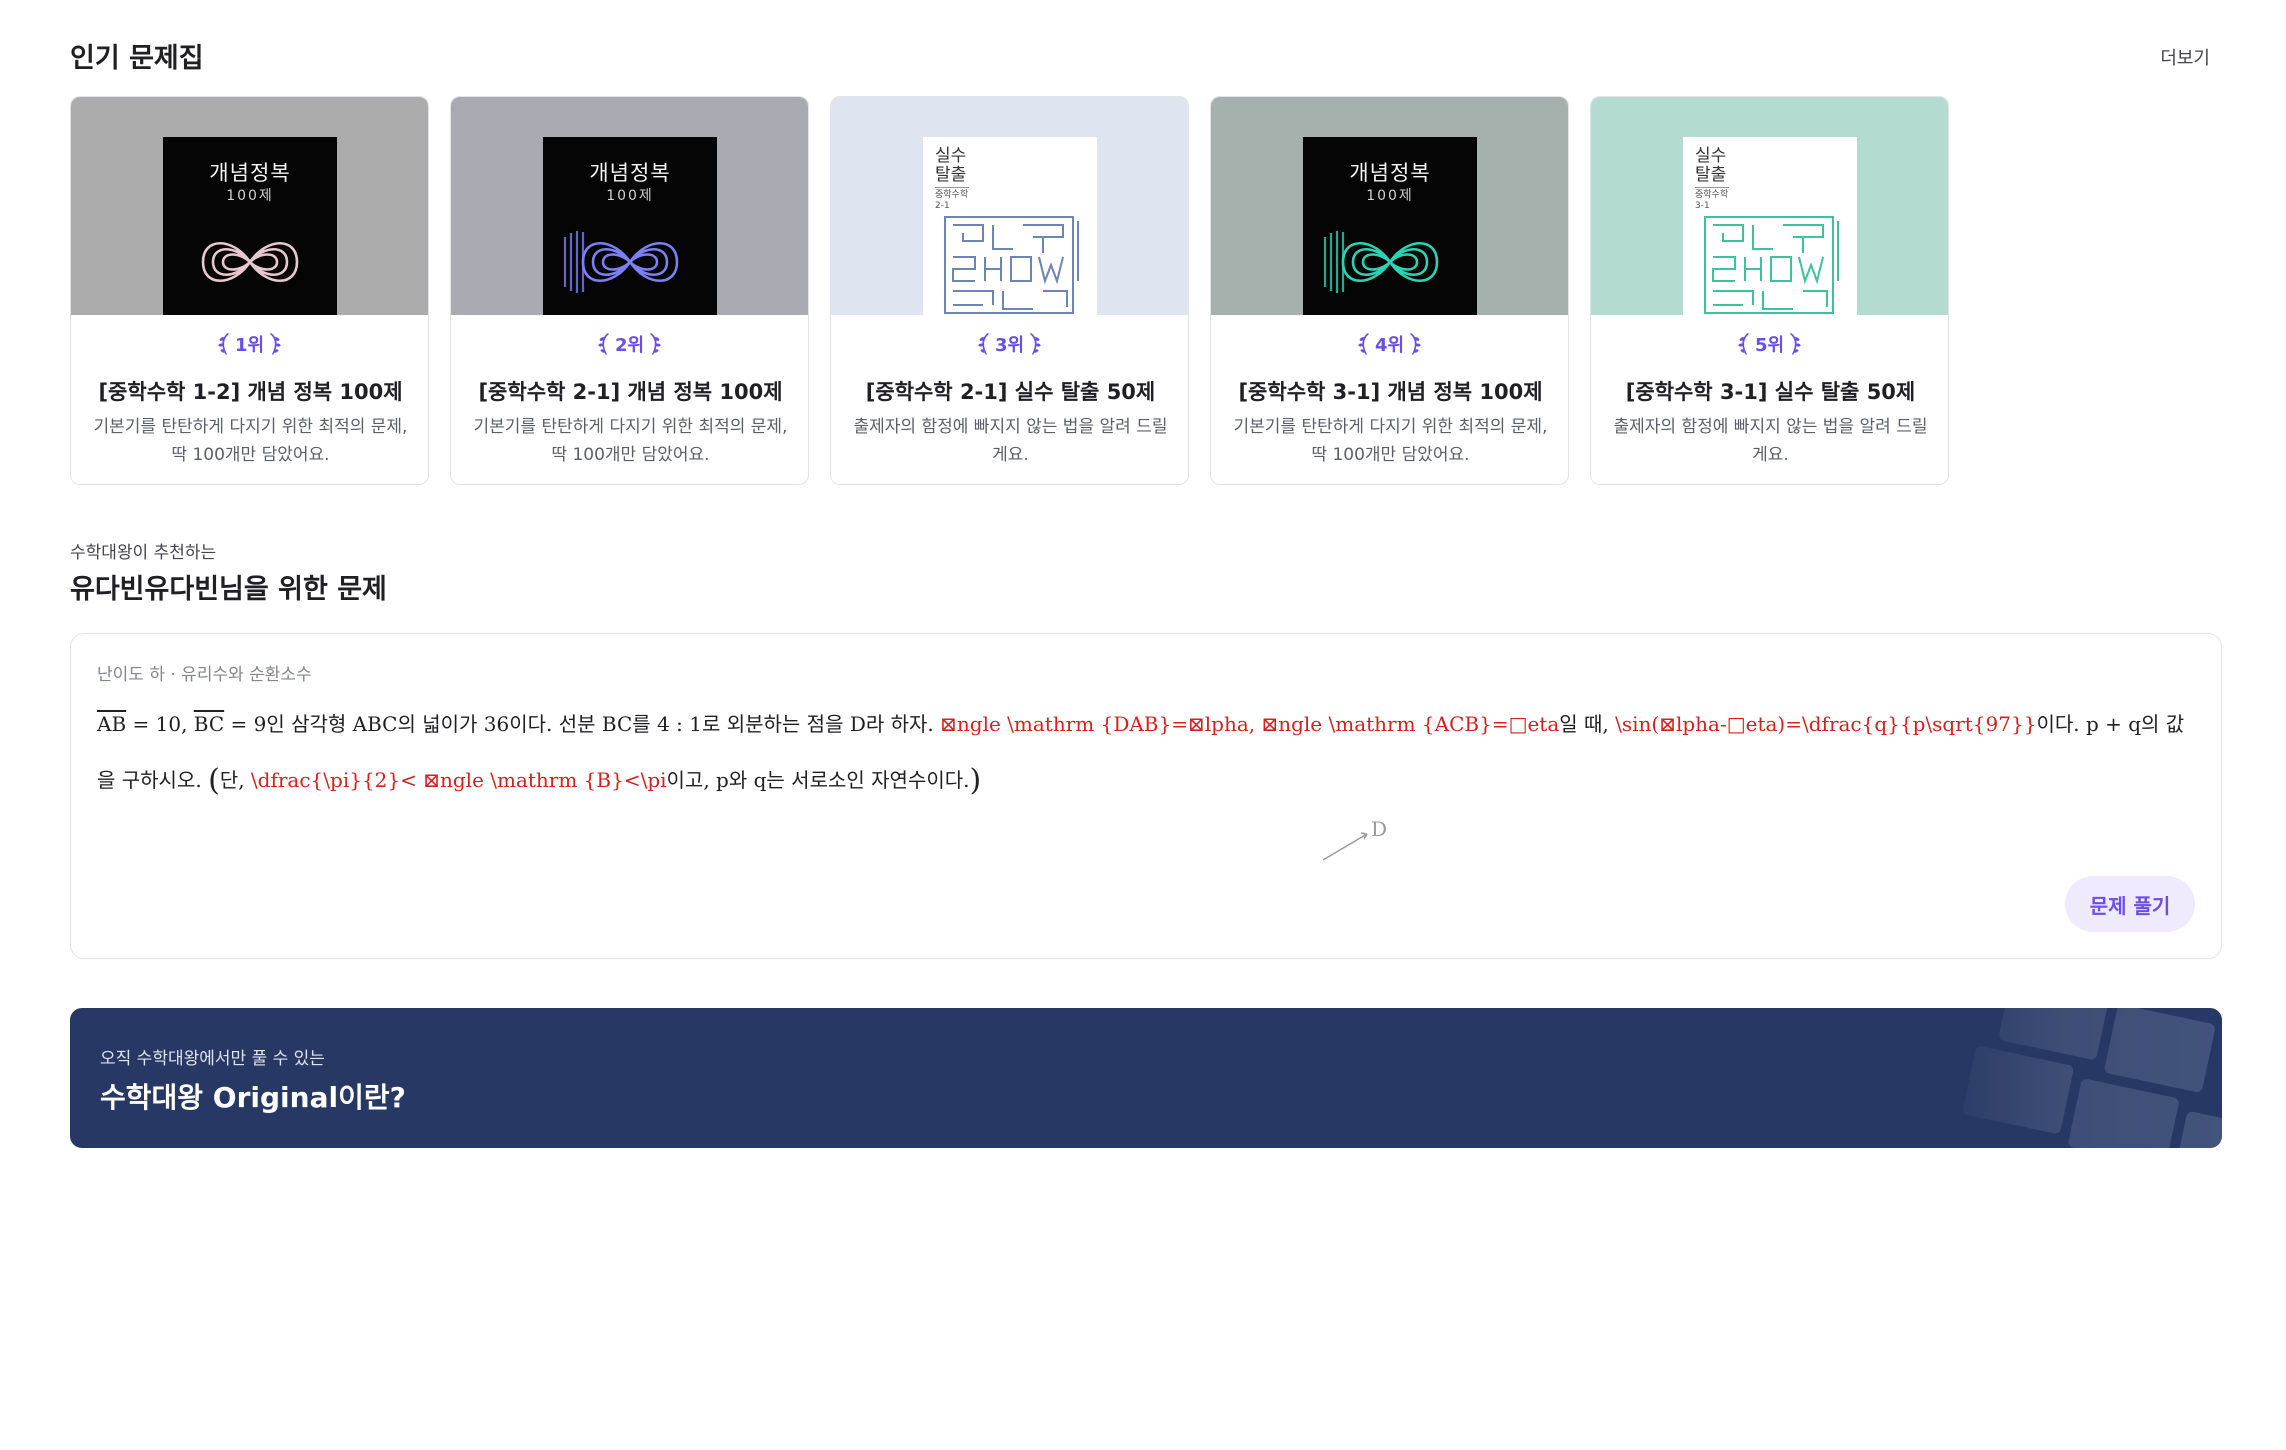 This screenshot has height=1450, width=2286. I want to click on rank-badge: 4위, so click(1389, 346).